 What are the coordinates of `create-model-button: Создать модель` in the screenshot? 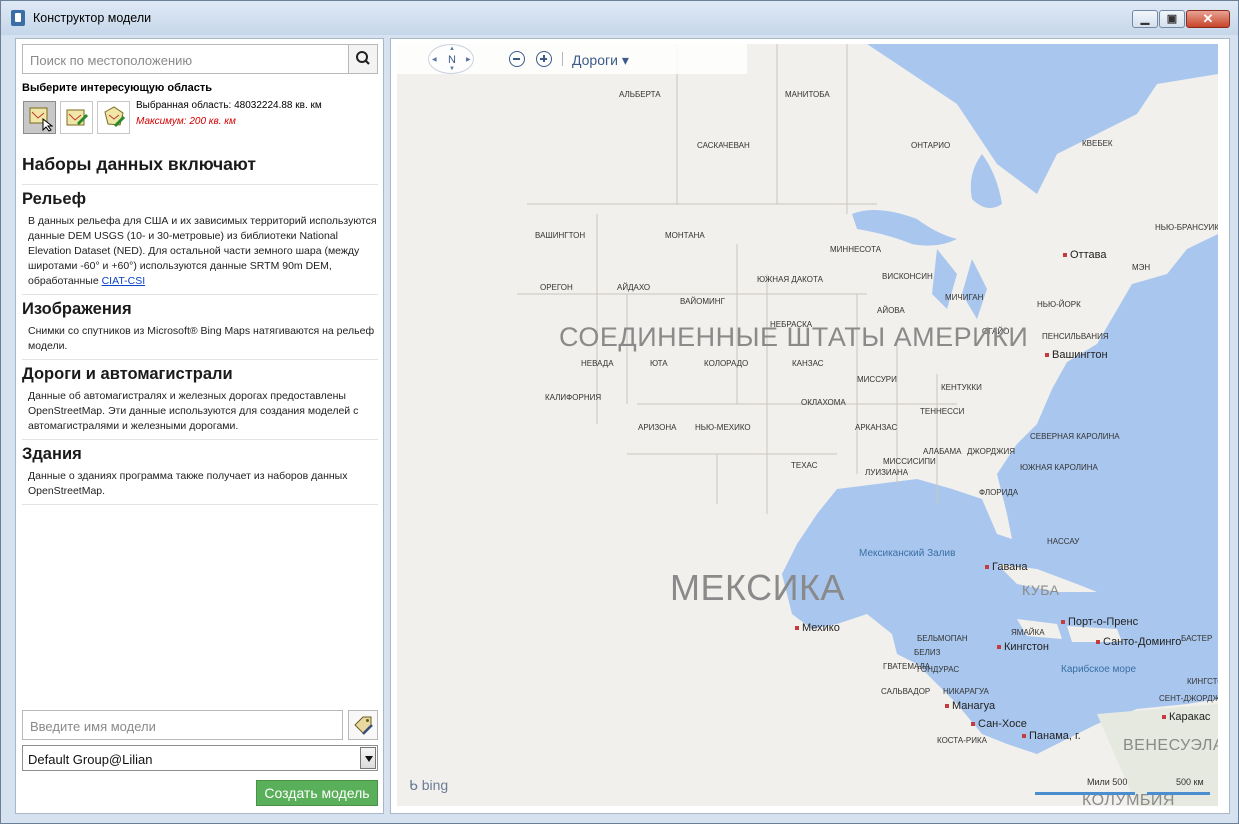 It's located at (317, 793).